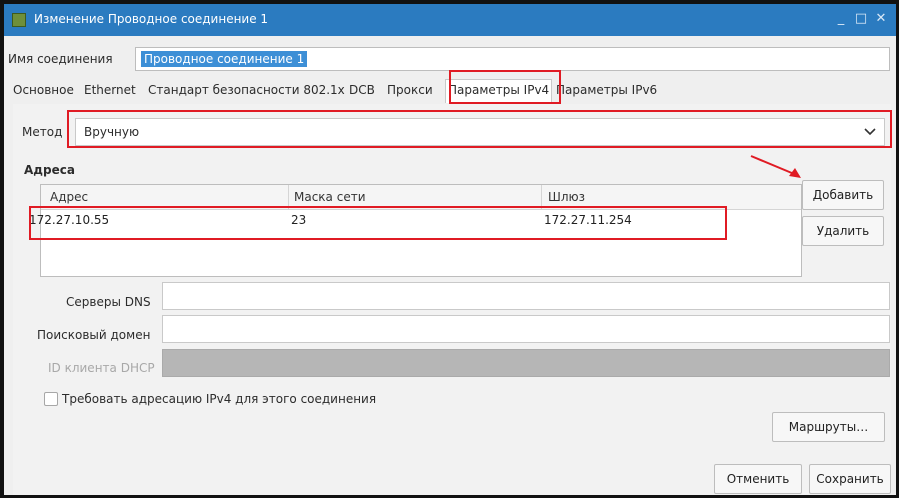 This screenshot has height=498, width=899. What do you see at coordinates (101, 368) in the screenshot?
I see `dhcp-client-id-label: ID клиента DHCP` at bounding box center [101, 368].